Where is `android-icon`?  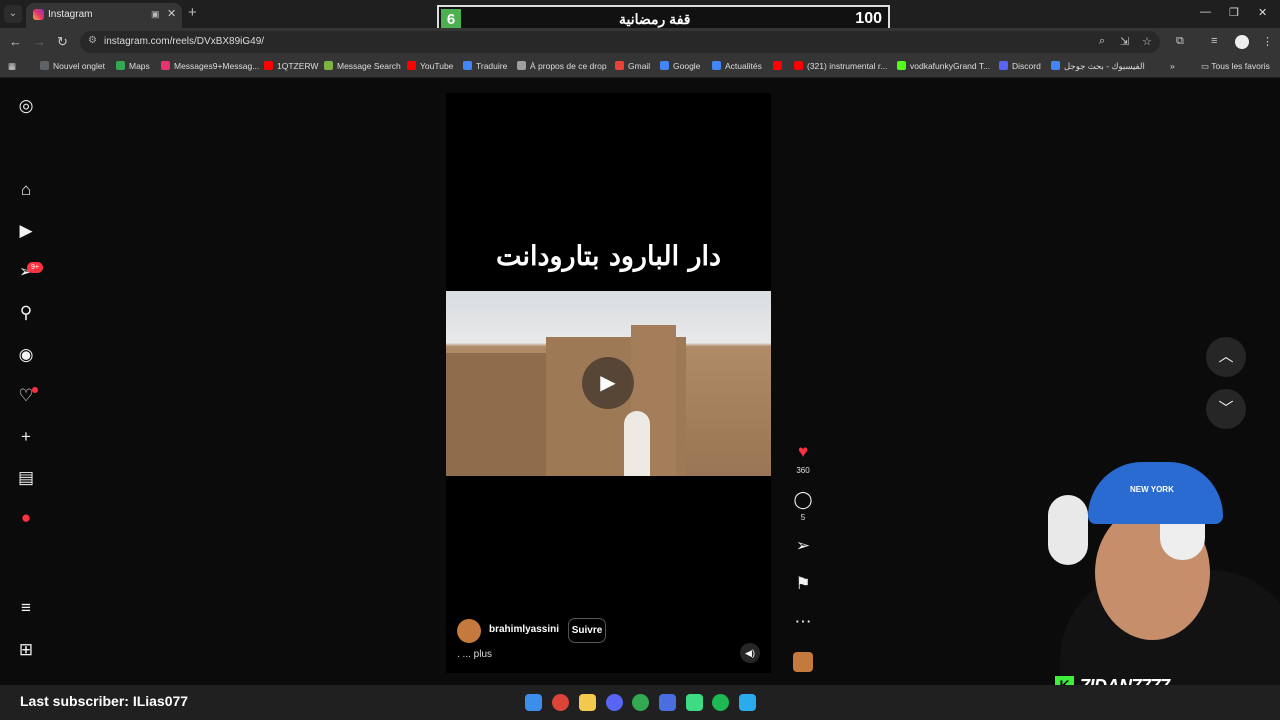 android-icon is located at coordinates (694, 702).